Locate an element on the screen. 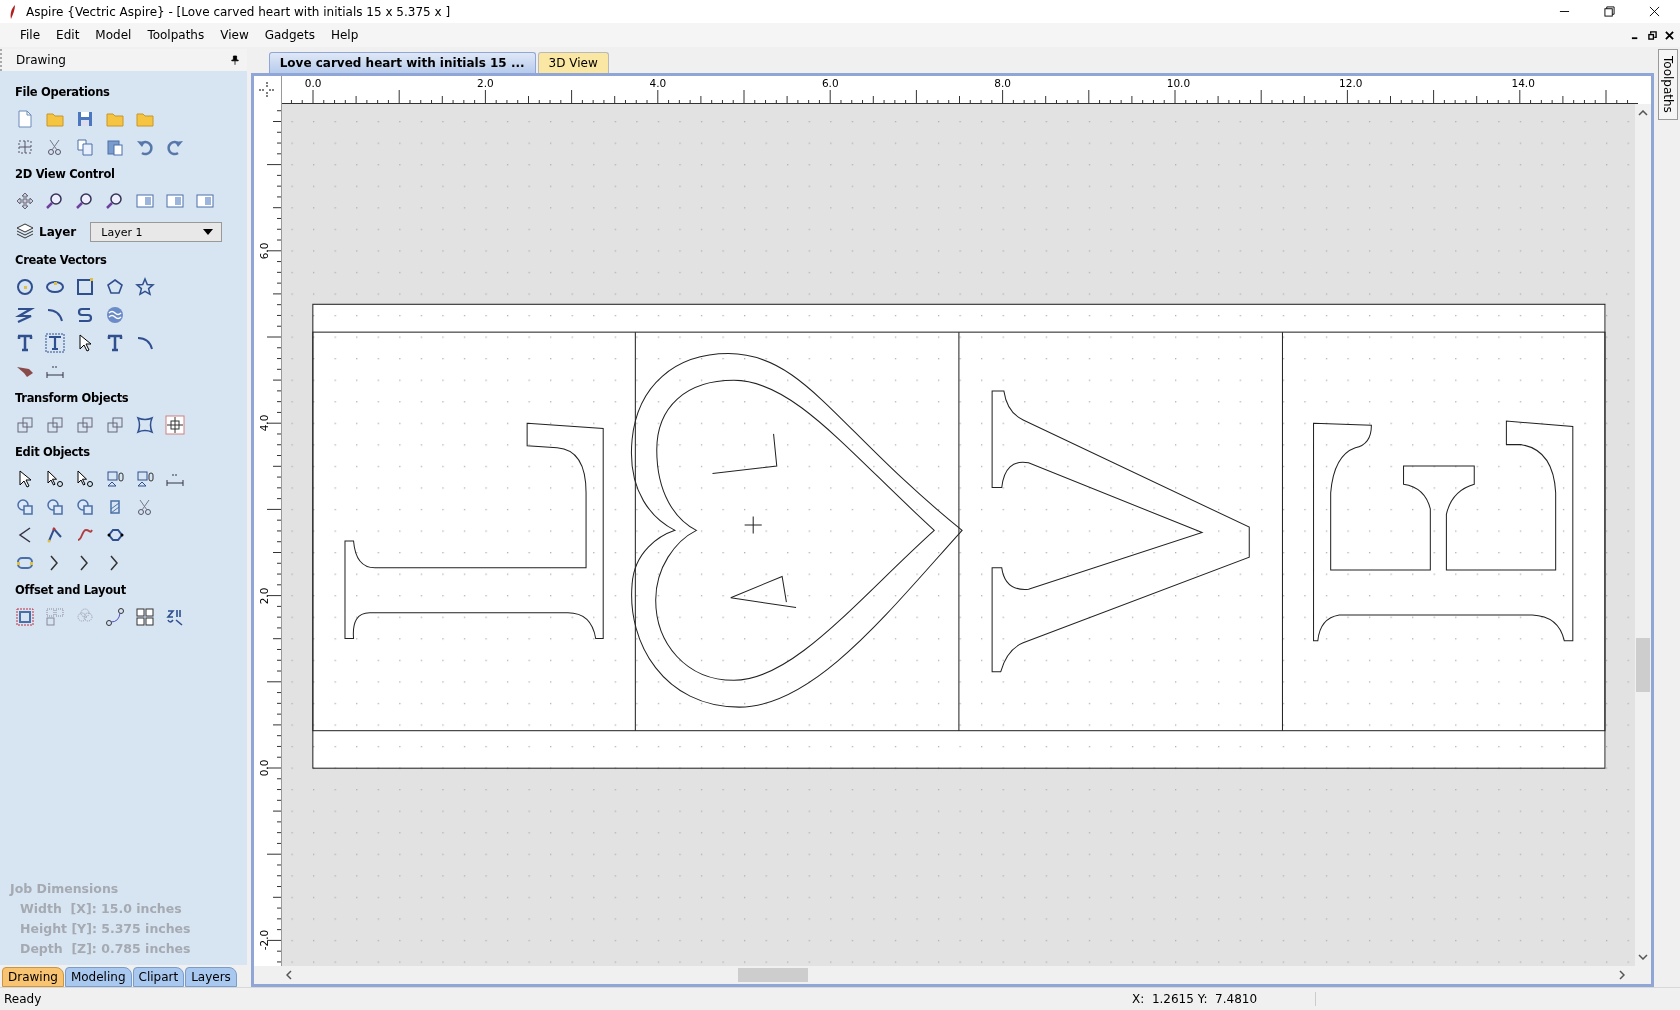 The height and width of the screenshot is (1010, 1680). job-dimension-text: Width [X]: 15.0 inches is located at coordinates (101, 909).